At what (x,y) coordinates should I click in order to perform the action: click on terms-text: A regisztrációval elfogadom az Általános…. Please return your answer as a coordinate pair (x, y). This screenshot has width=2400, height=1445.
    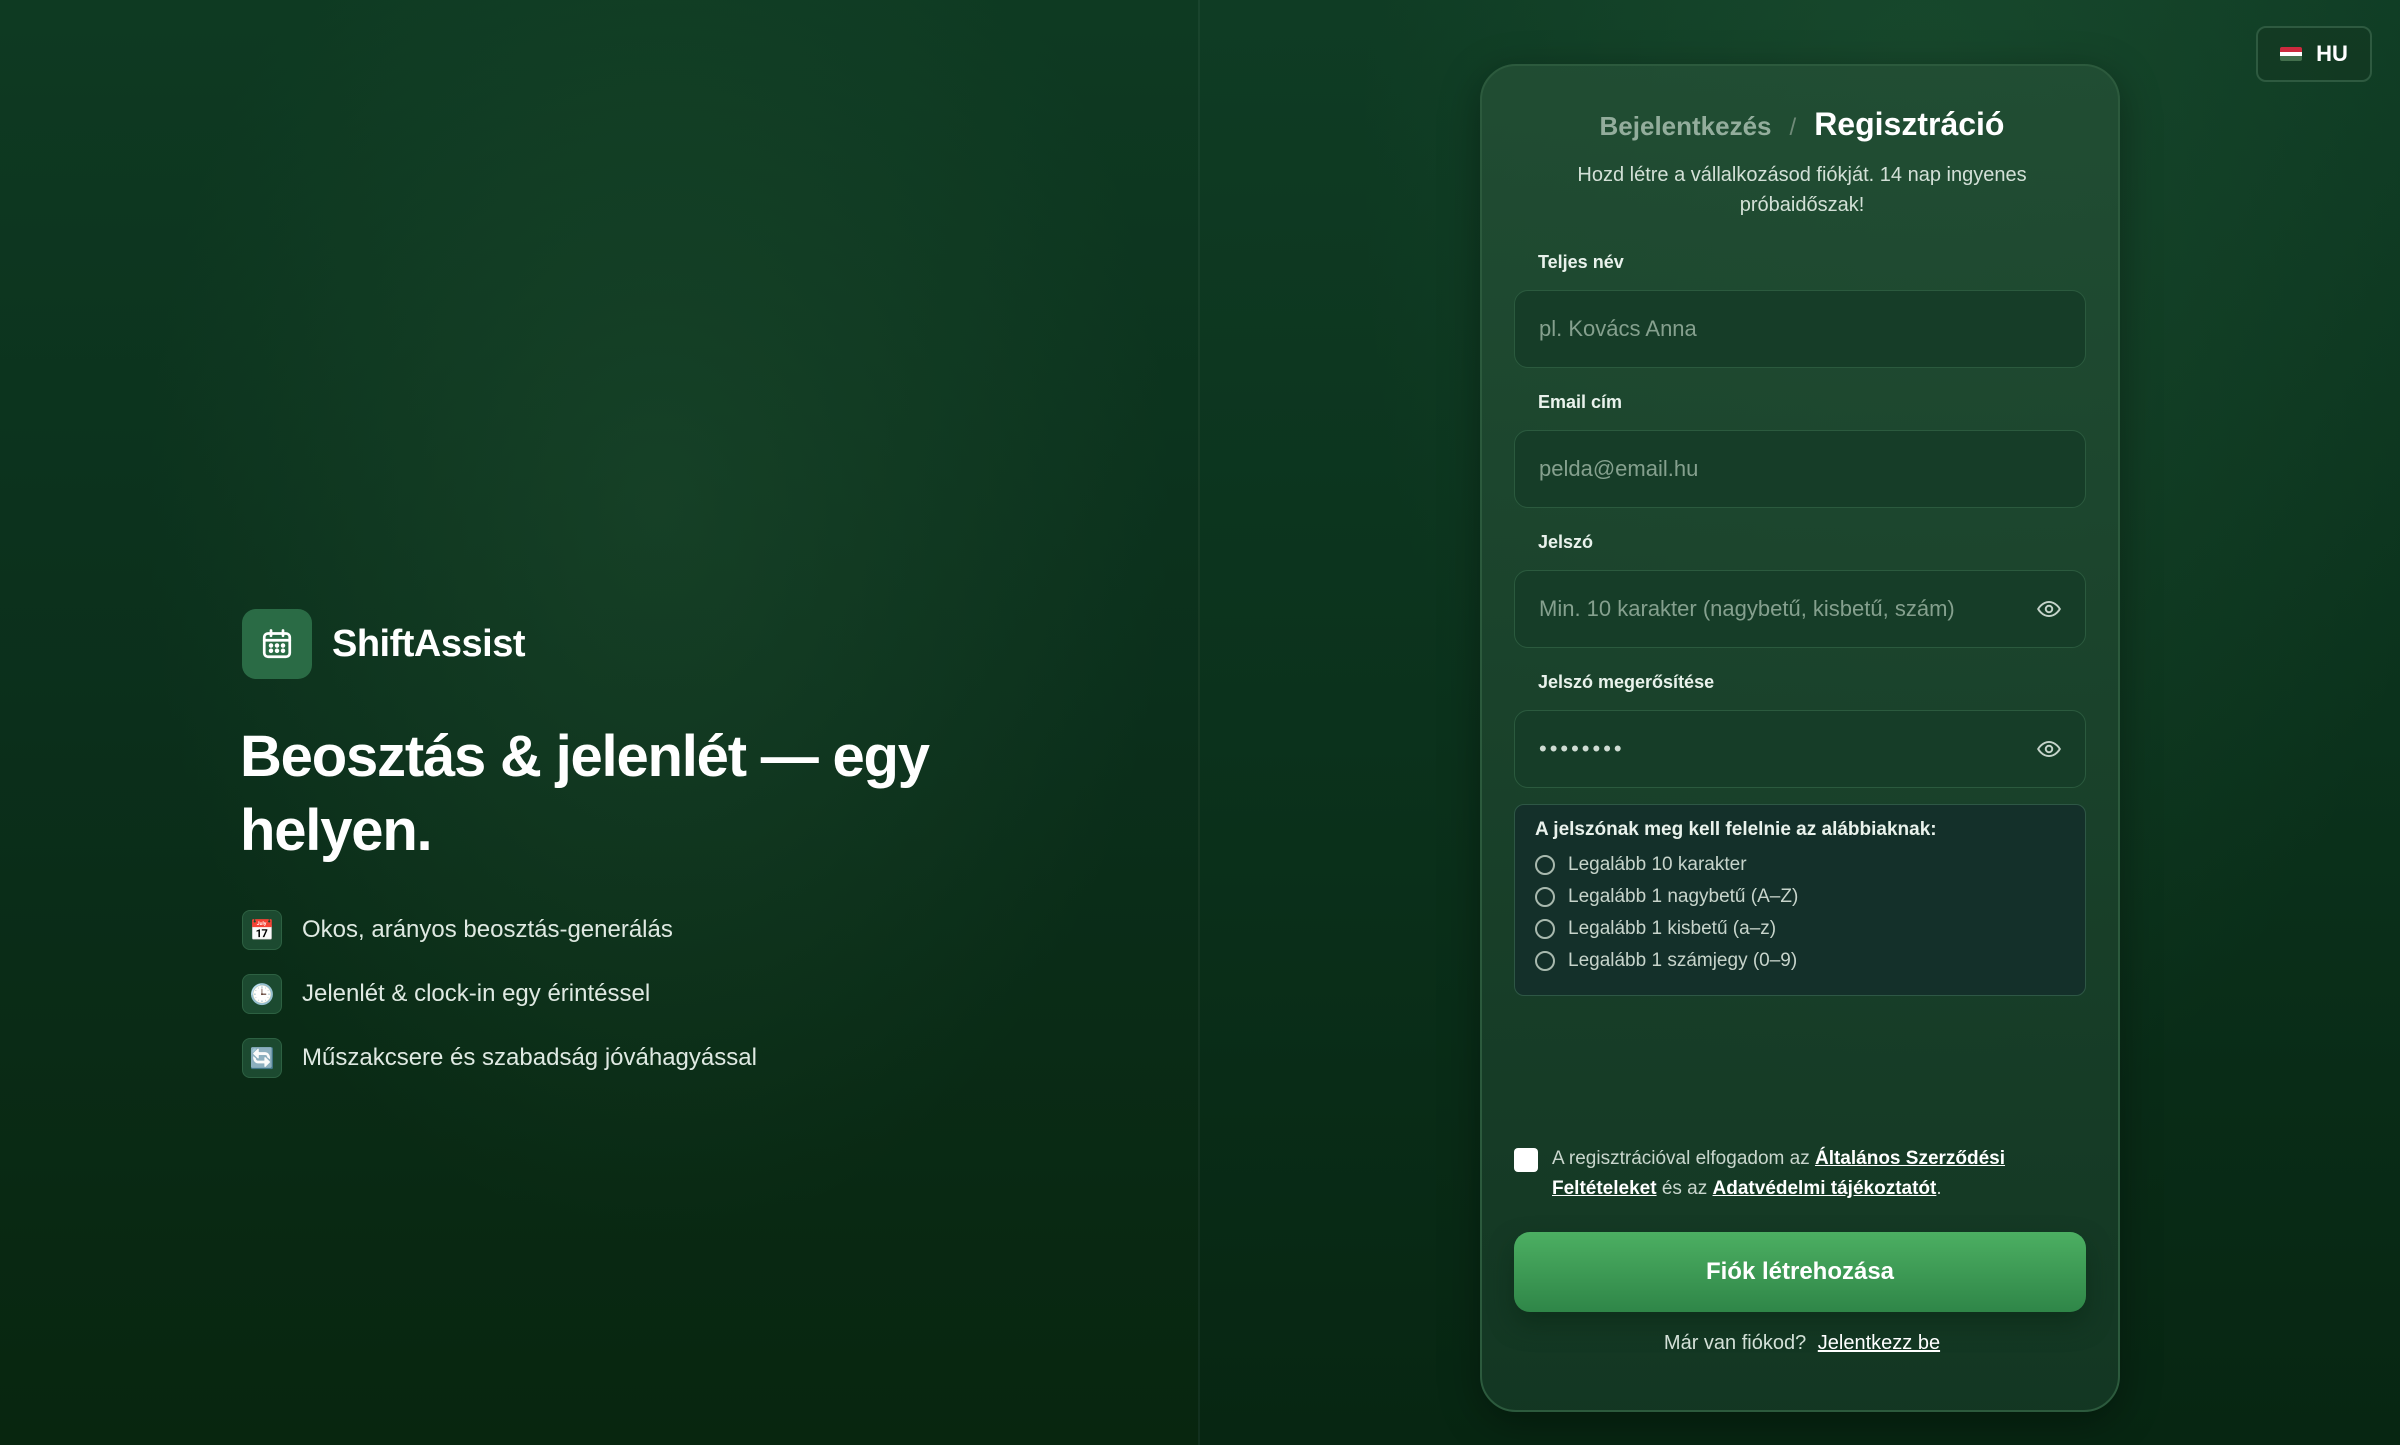
    Looking at the image, I should click on (1819, 1174).